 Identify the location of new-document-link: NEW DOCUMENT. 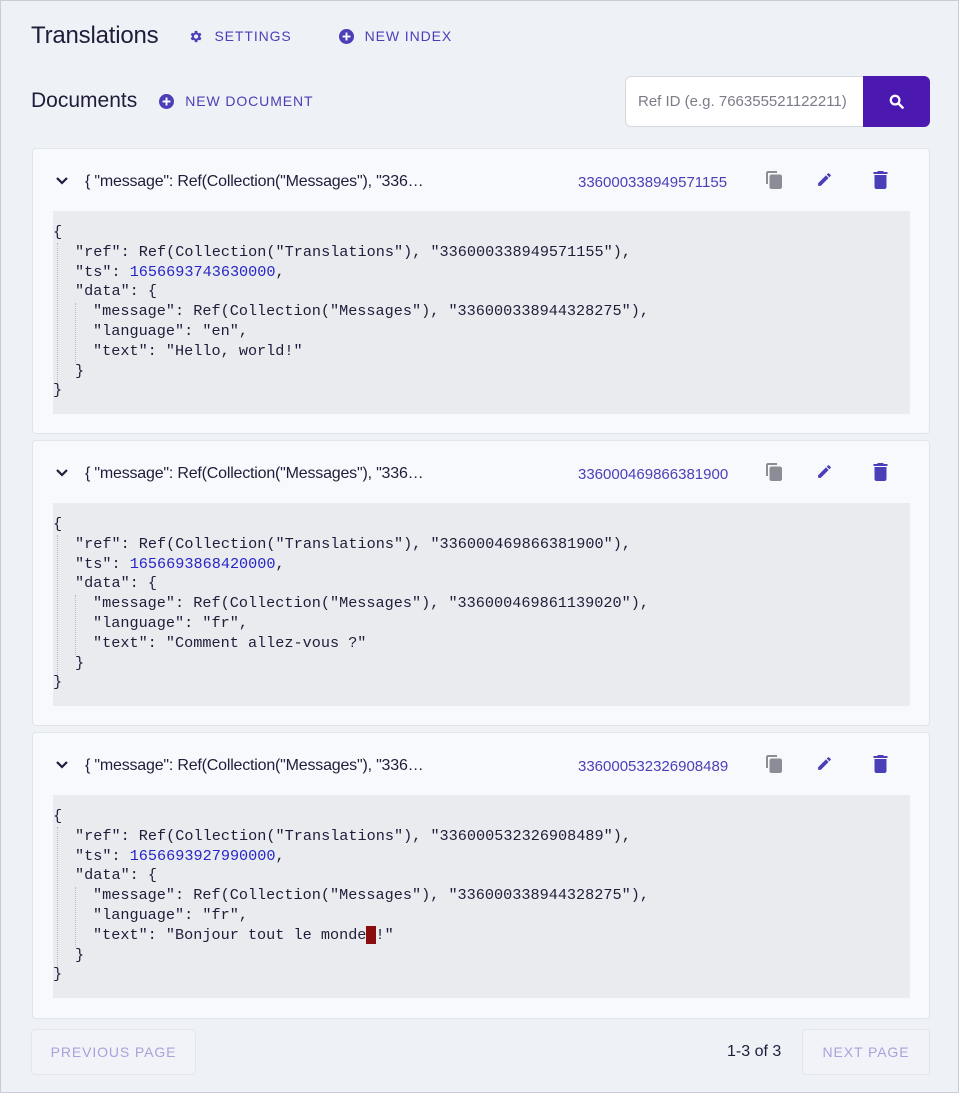
(236, 101).